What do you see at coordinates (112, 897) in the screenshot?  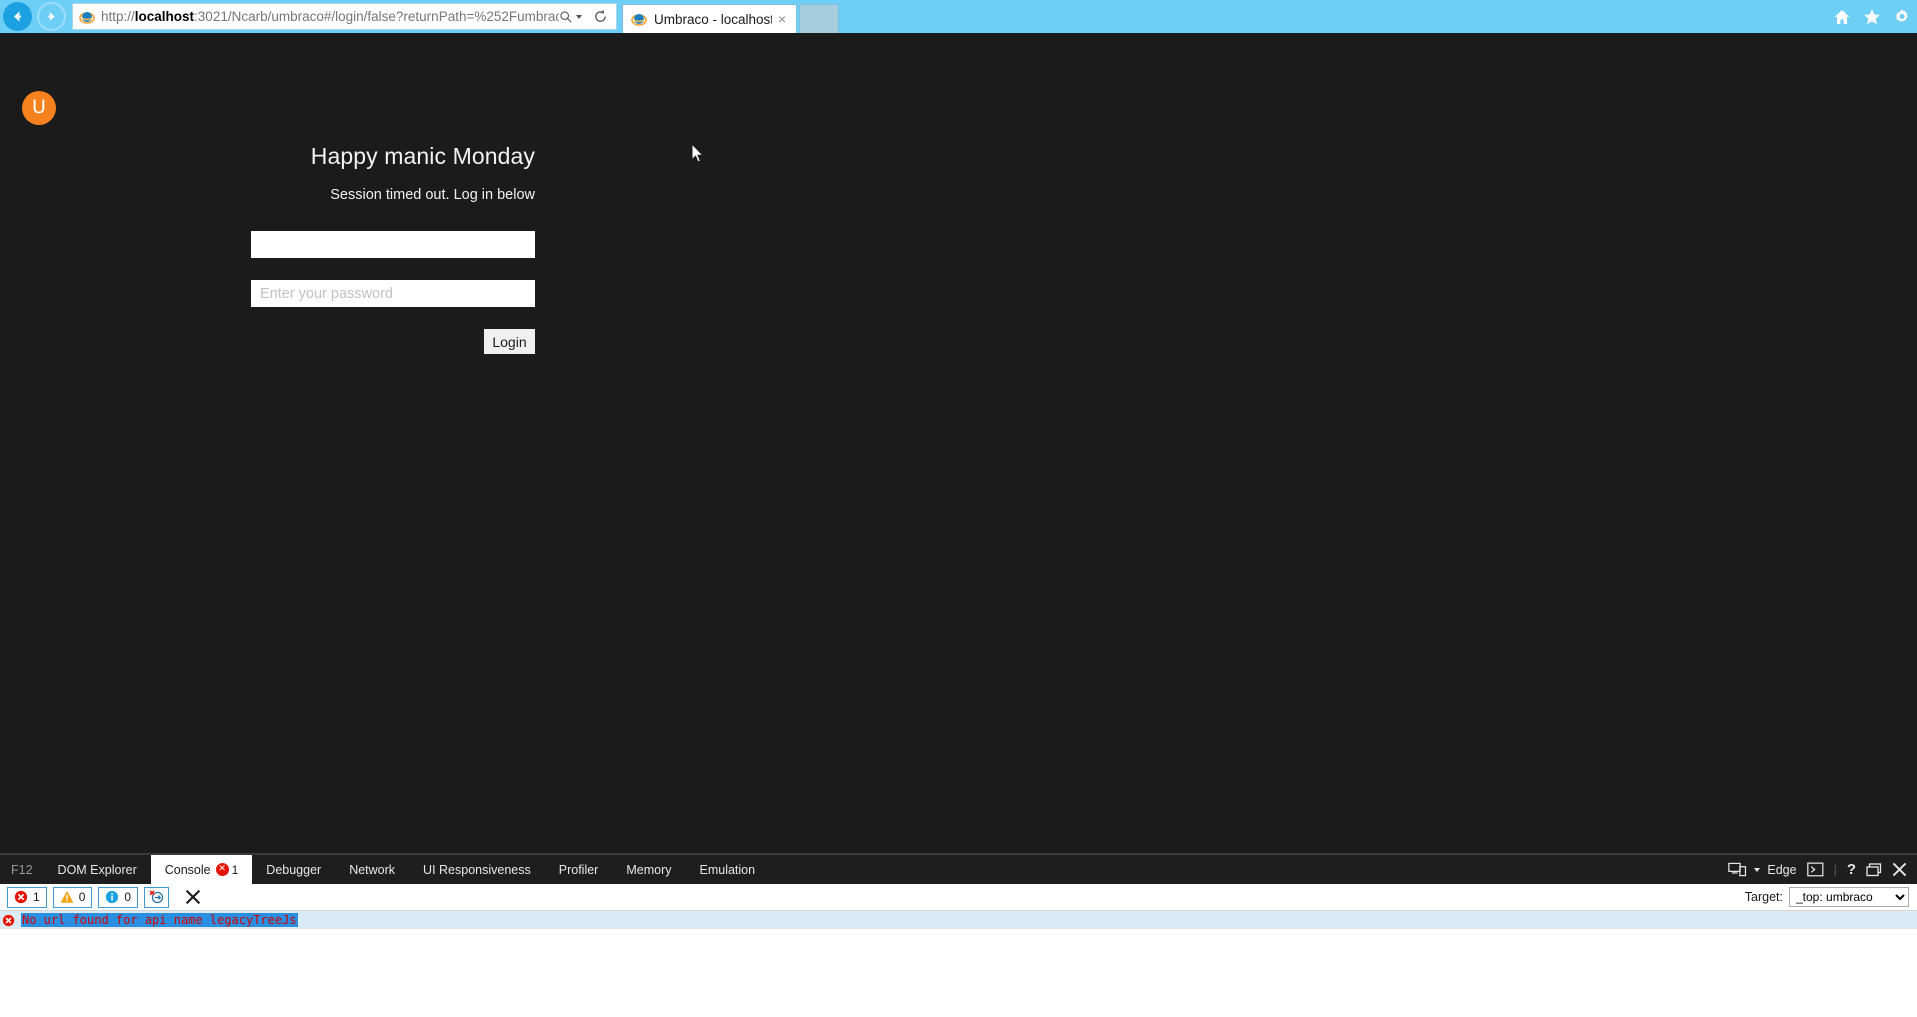 I see `info-icon` at bounding box center [112, 897].